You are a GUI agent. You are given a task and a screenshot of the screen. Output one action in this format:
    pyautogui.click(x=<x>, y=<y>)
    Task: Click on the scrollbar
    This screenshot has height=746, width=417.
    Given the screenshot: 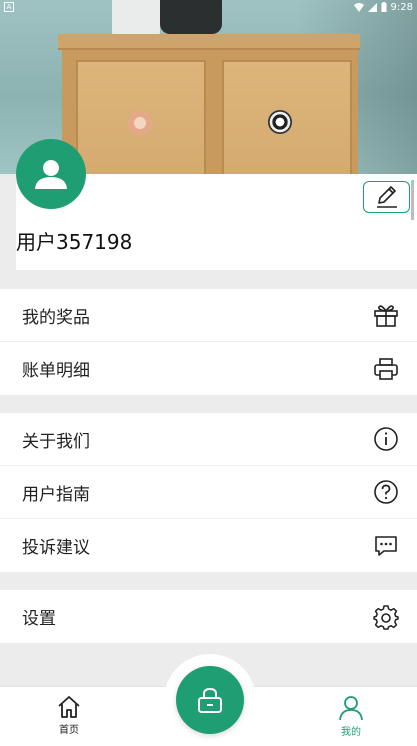 What is the action you would take?
    pyautogui.click(x=412, y=200)
    